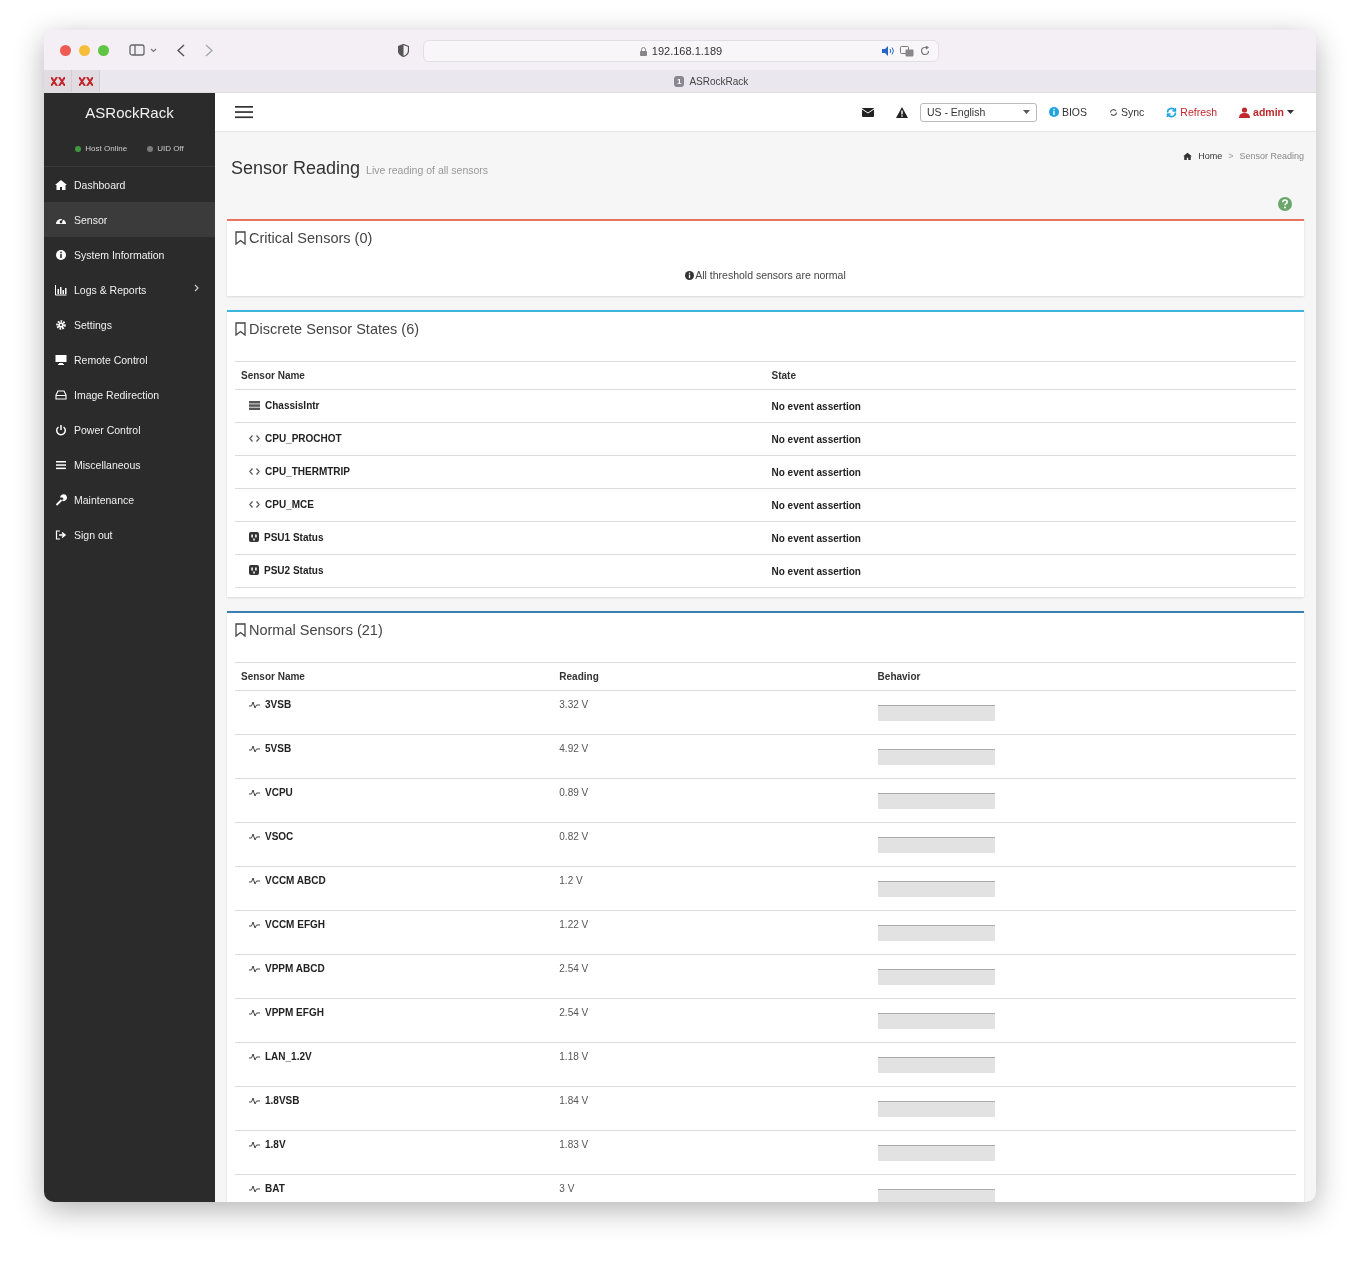  I want to click on power-socket-icon, so click(254, 537).